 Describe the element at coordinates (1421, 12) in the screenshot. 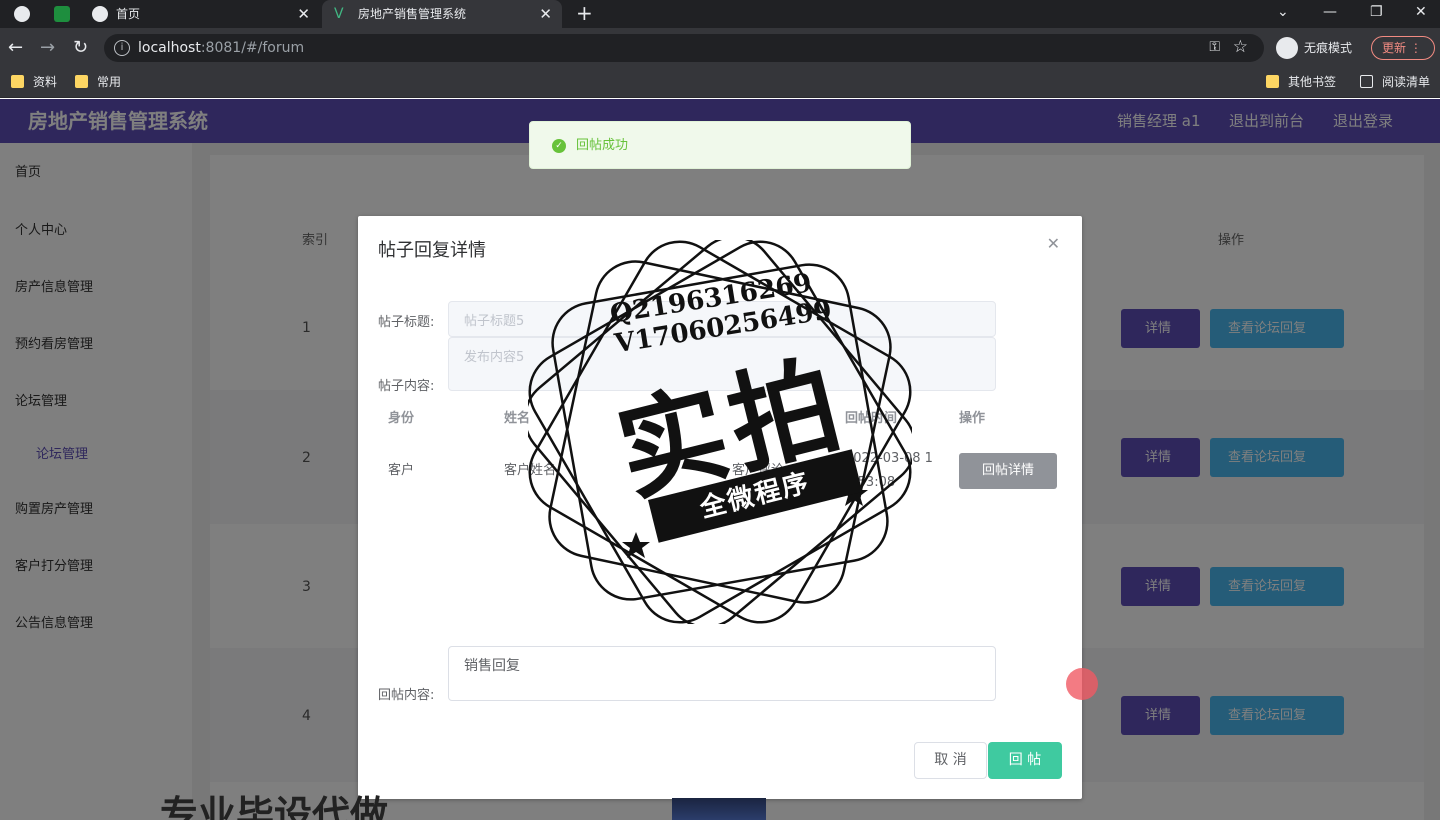

I see `close-window-icon: ✕` at that location.